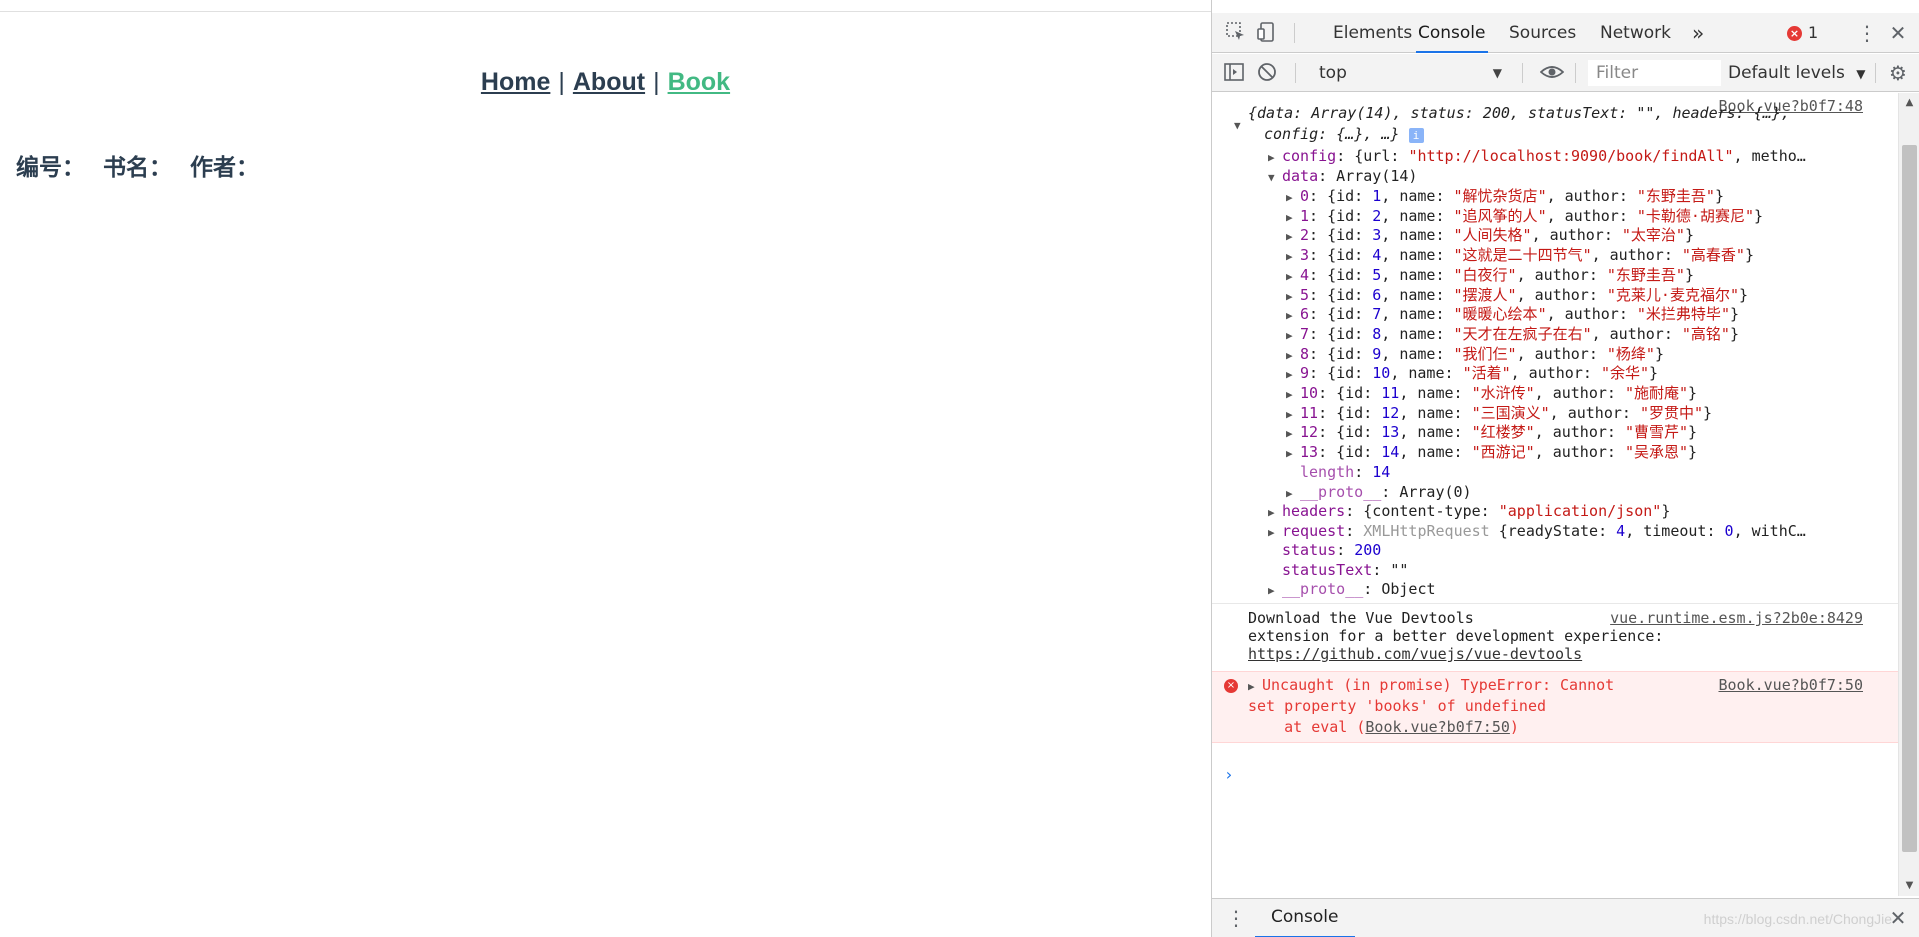 The height and width of the screenshot is (937, 1919). What do you see at coordinates (1452, 33) in the screenshot?
I see `tab-console: Console` at bounding box center [1452, 33].